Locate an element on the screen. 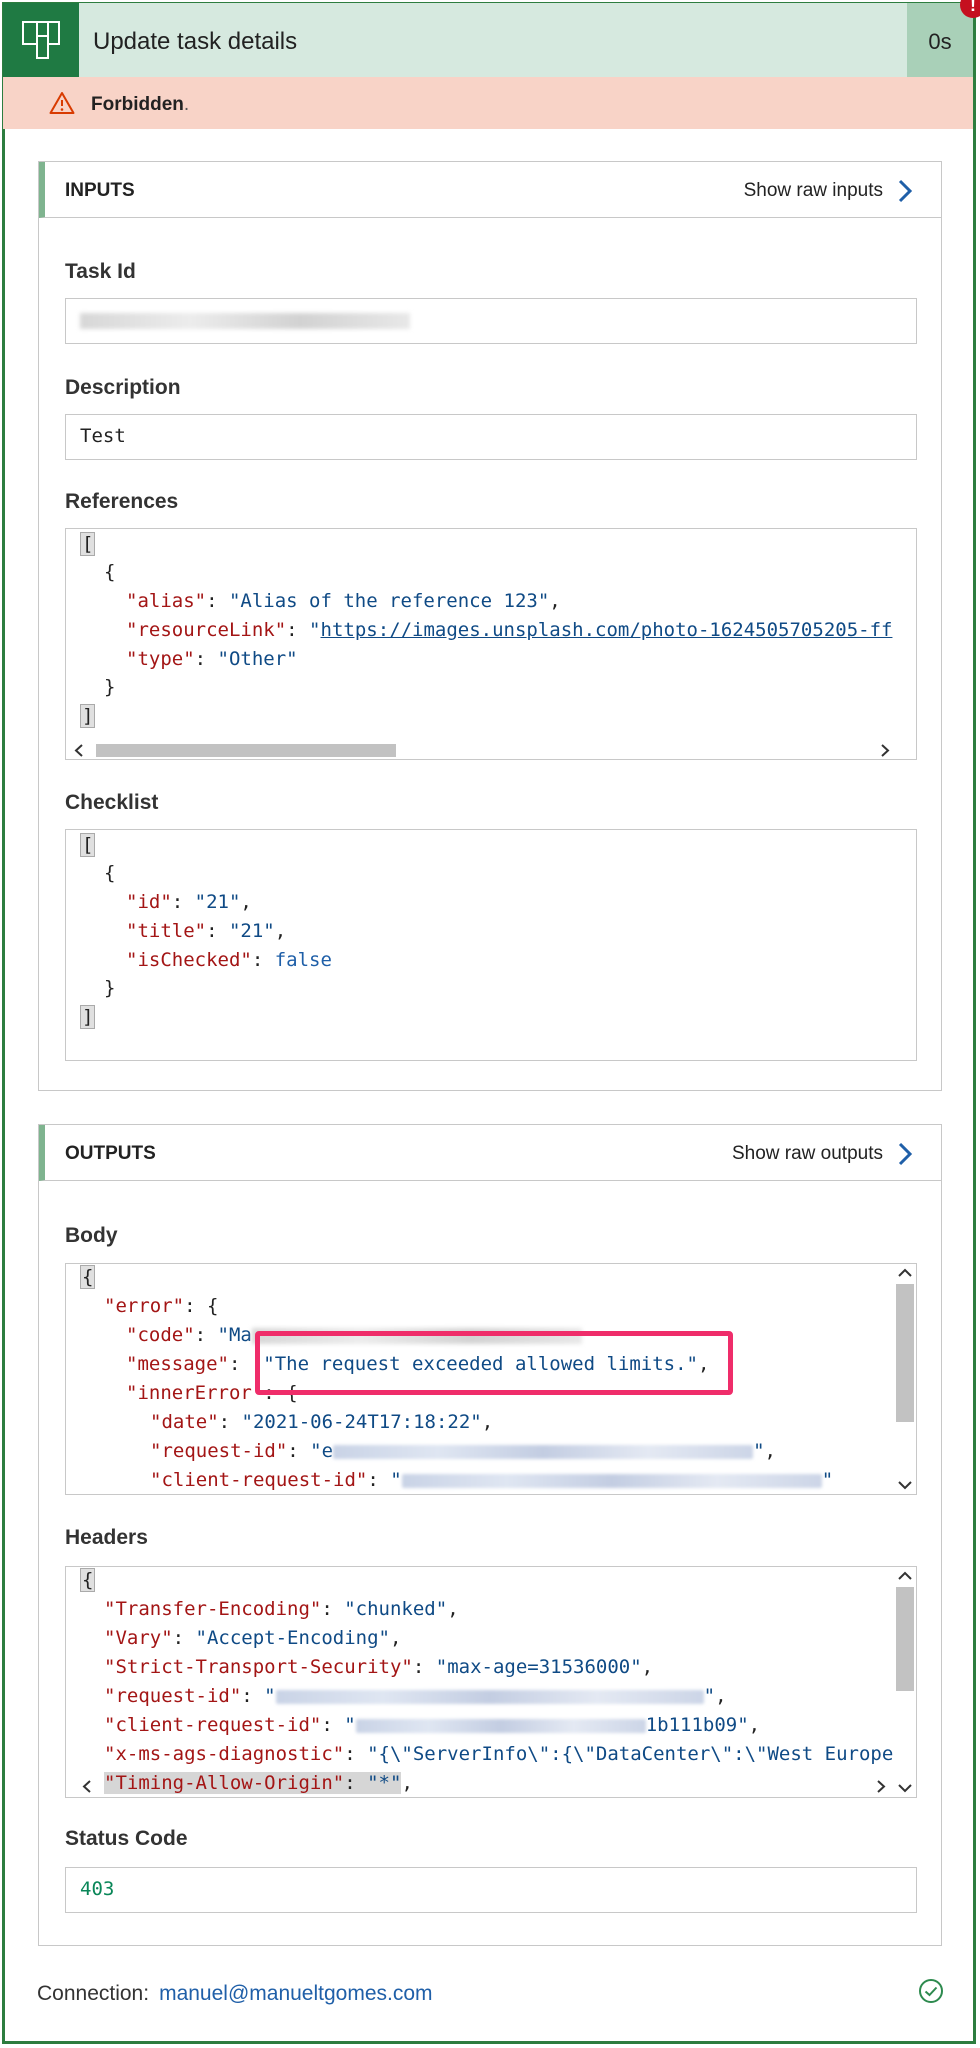 The image size is (980, 2048). connection-link: manuel@manueltgomes.com is located at coordinates (295, 1993).